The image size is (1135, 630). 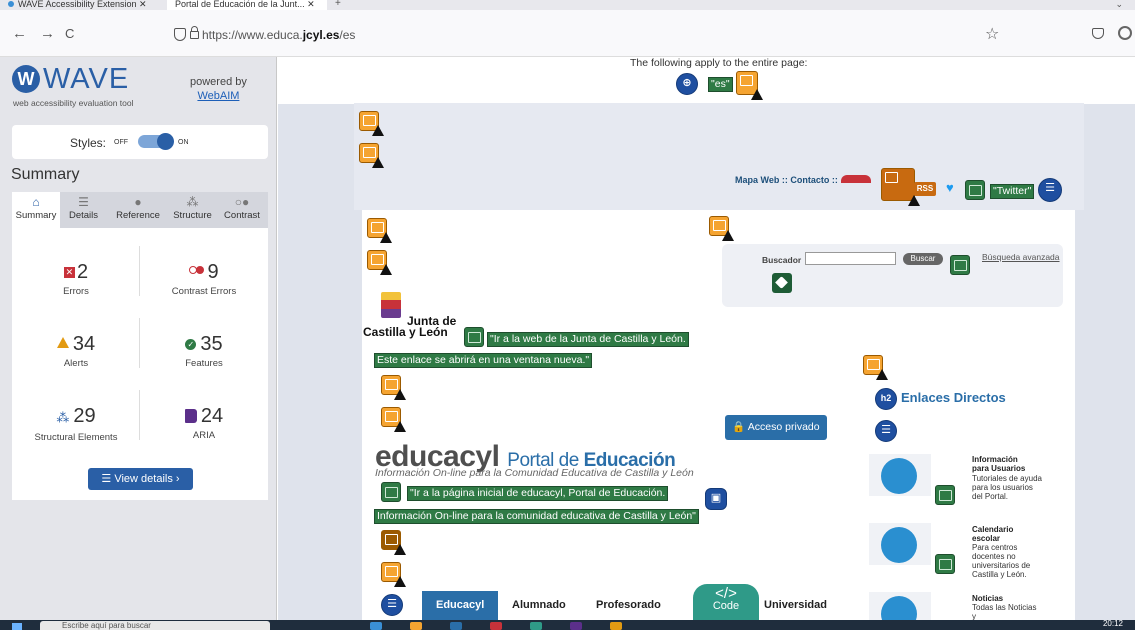 What do you see at coordinates (900, 475) in the screenshot?
I see `info-users-image` at bounding box center [900, 475].